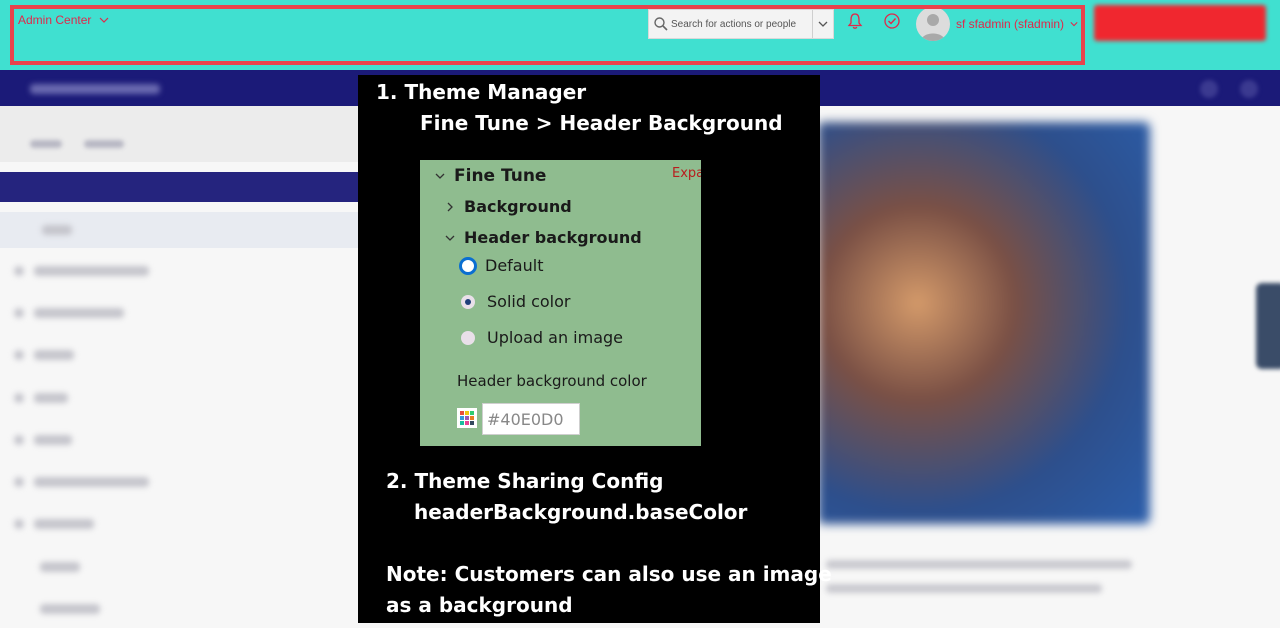  What do you see at coordinates (552, 381) in the screenshot?
I see `header-background-color-label: Header background color` at bounding box center [552, 381].